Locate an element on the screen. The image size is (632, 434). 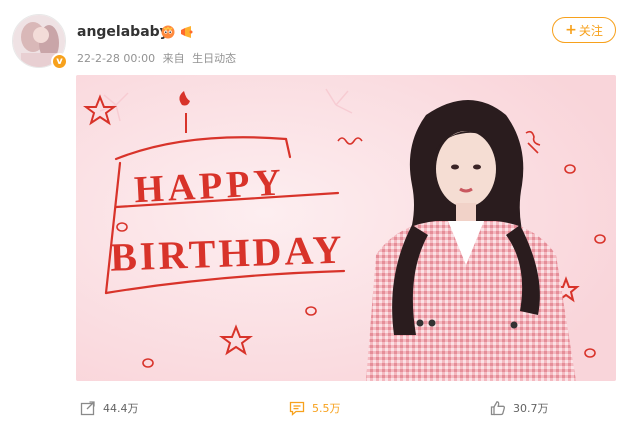
username: angelababy is located at coordinates (123, 32).